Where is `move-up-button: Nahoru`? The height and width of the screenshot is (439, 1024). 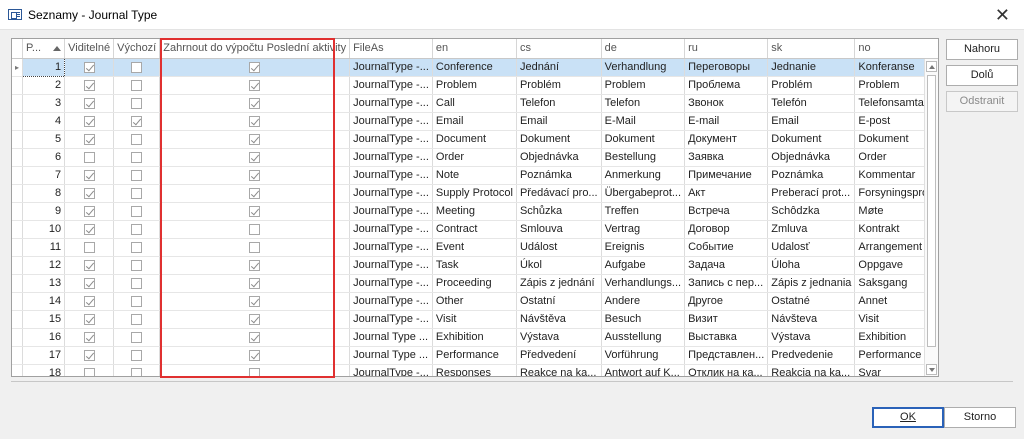
move-up-button: Nahoru is located at coordinates (982, 49).